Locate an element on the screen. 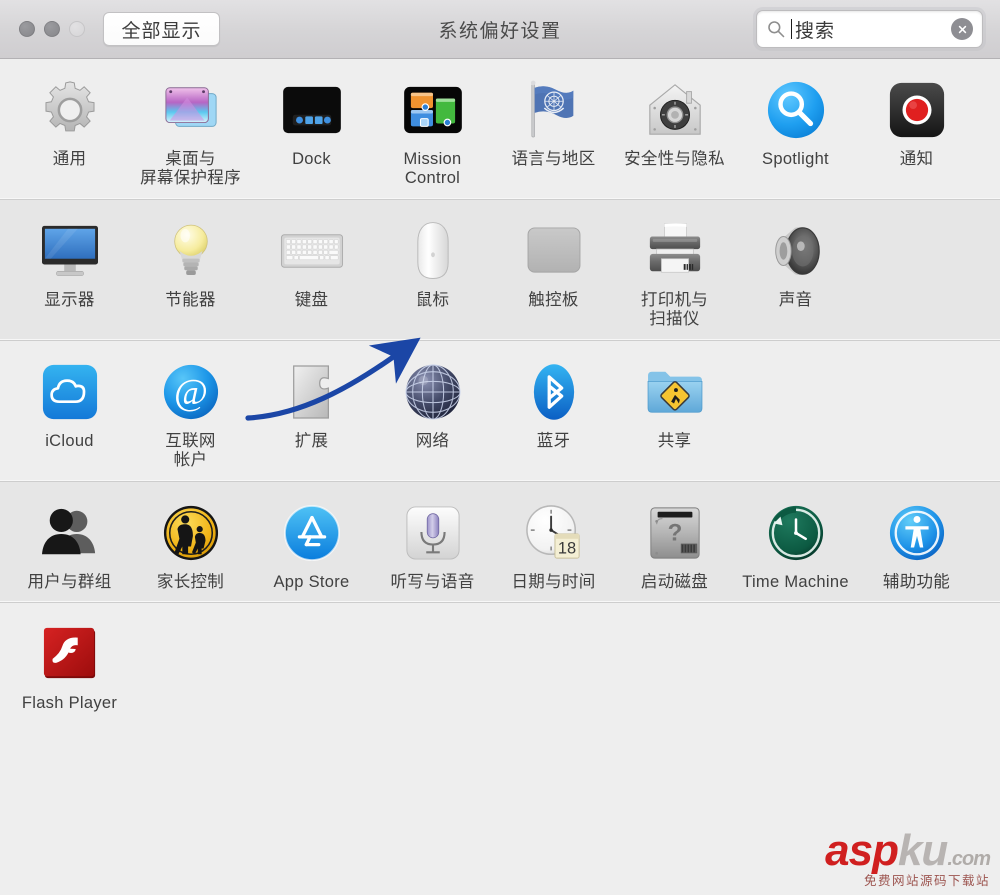 Image resolution: width=1000 pixels, height=895 pixels. pane-dictation-speech: 听写与语音 is located at coordinates (432, 545).